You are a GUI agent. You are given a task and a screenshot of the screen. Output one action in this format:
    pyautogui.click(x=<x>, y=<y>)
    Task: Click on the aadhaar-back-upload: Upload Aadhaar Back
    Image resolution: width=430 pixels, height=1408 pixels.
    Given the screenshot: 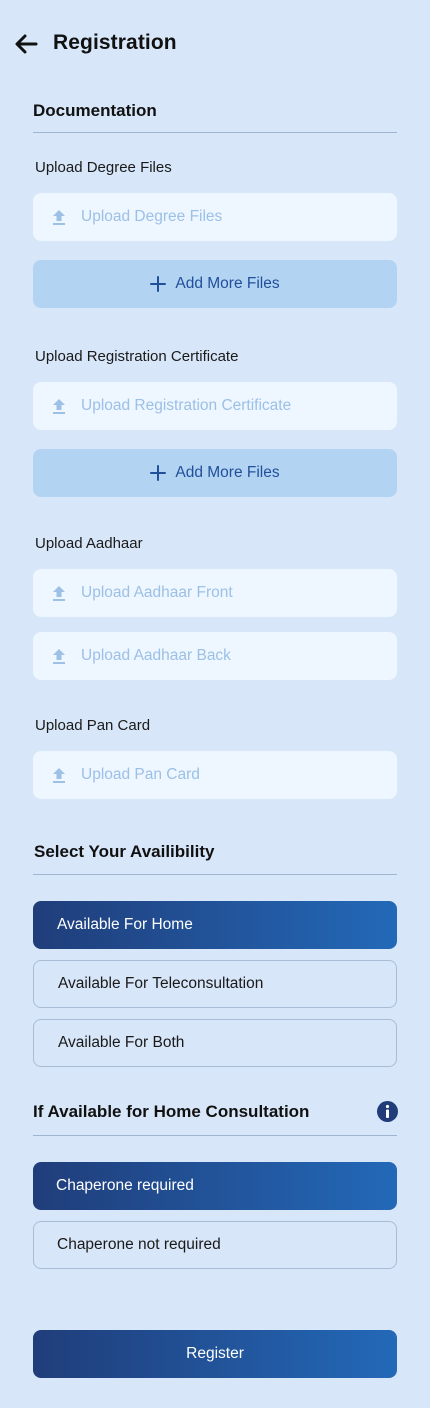 What is the action you would take?
    pyautogui.click(x=215, y=656)
    